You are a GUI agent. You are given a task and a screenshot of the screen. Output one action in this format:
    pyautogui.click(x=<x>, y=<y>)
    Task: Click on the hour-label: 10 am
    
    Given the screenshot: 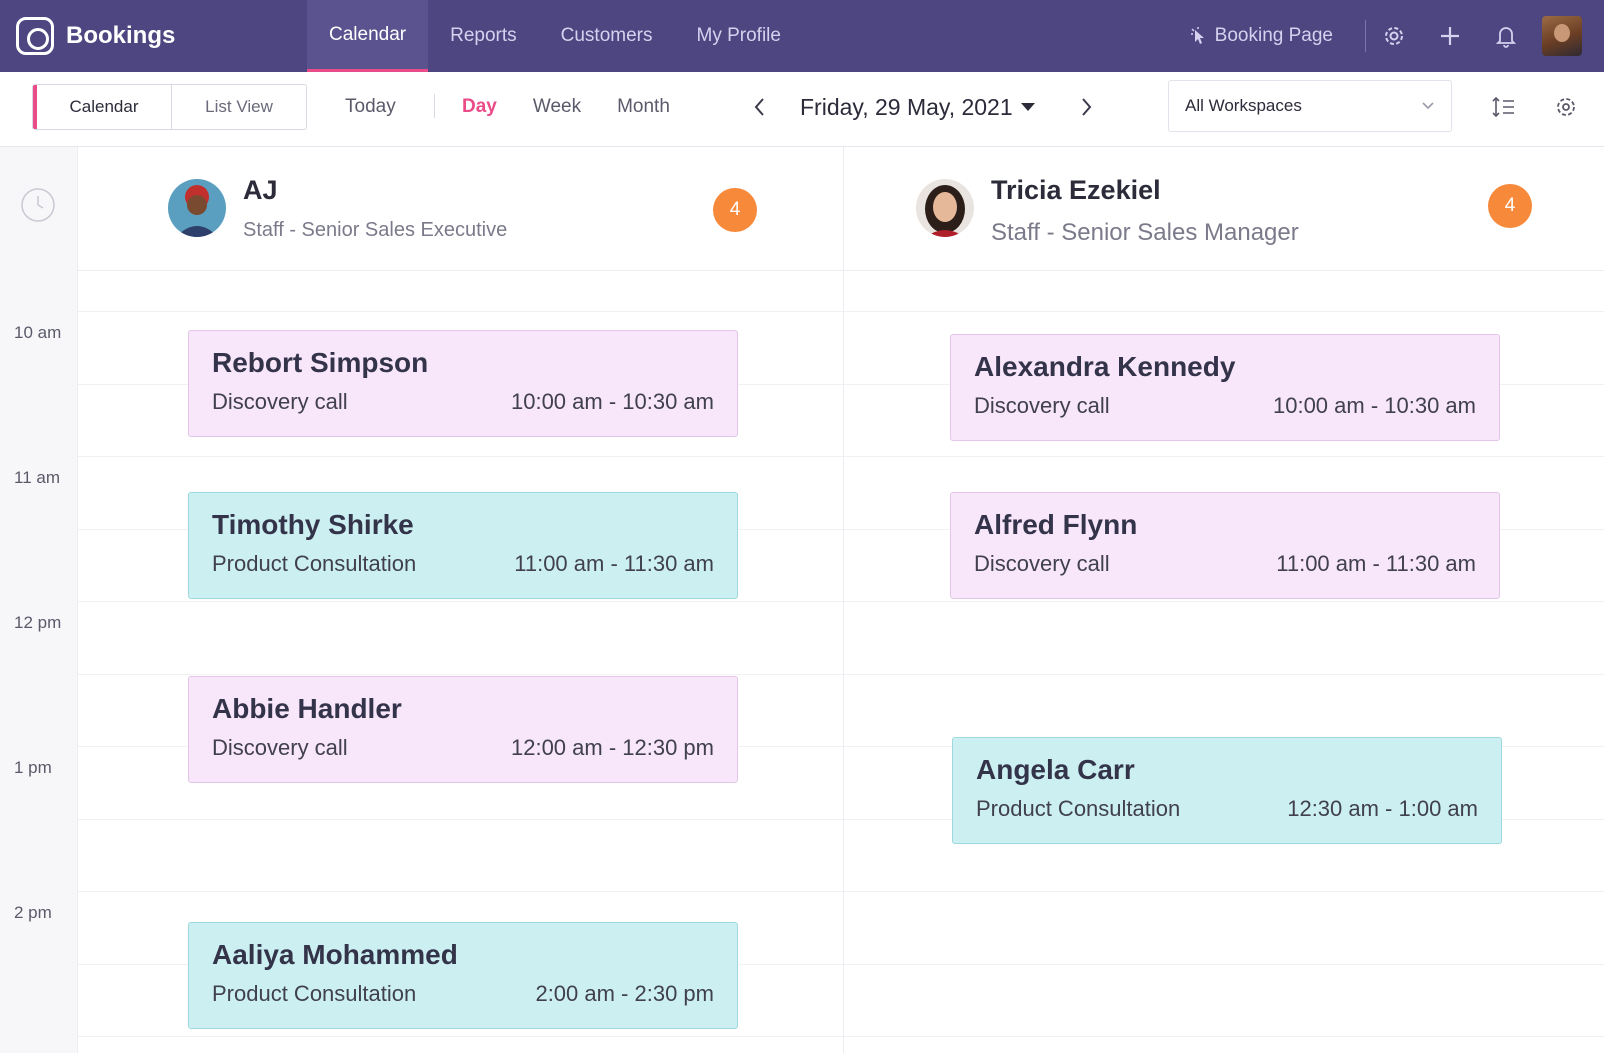 What is the action you would take?
    pyautogui.click(x=38, y=332)
    